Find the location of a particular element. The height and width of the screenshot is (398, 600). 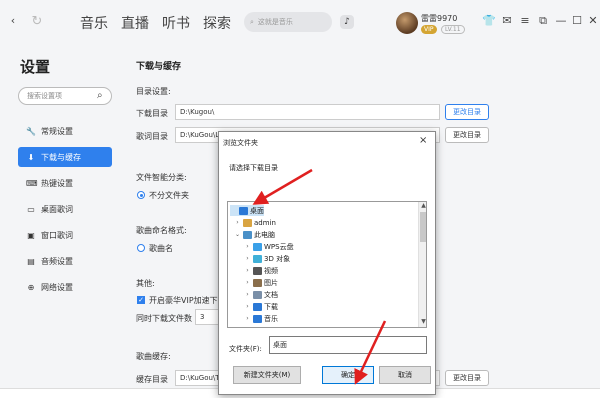

new-folder-button: 新建文件夹(M) is located at coordinates (267, 375).